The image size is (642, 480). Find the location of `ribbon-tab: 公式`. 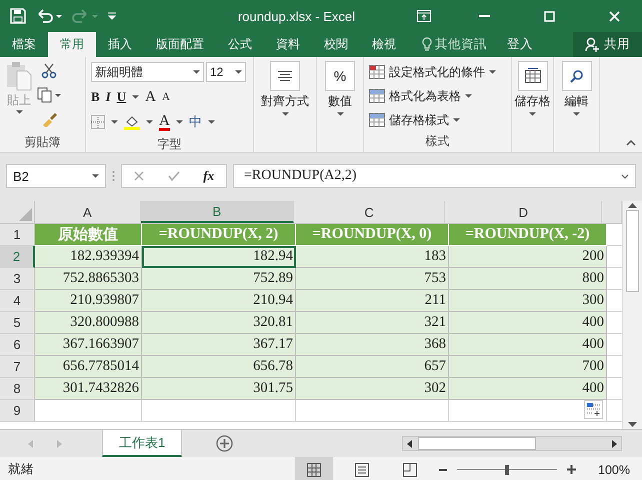

ribbon-tab: 公式 is located at coordinates (240, 44).